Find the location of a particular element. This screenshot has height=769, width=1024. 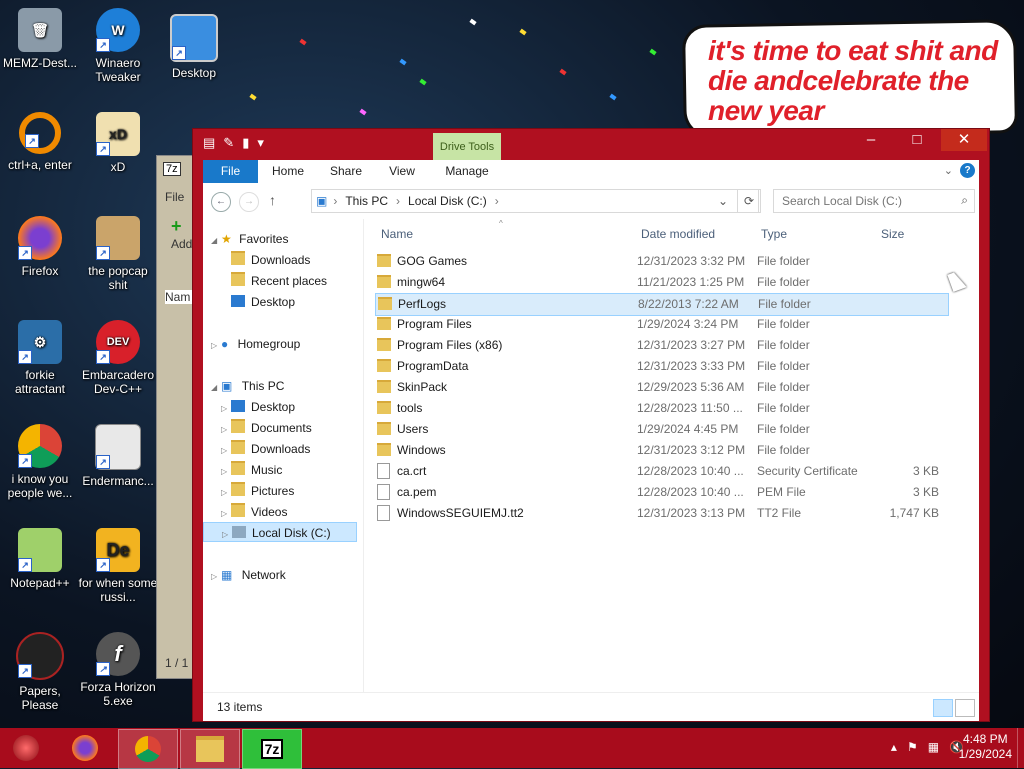

tab-share: Share is located at coordinates (346, 171).